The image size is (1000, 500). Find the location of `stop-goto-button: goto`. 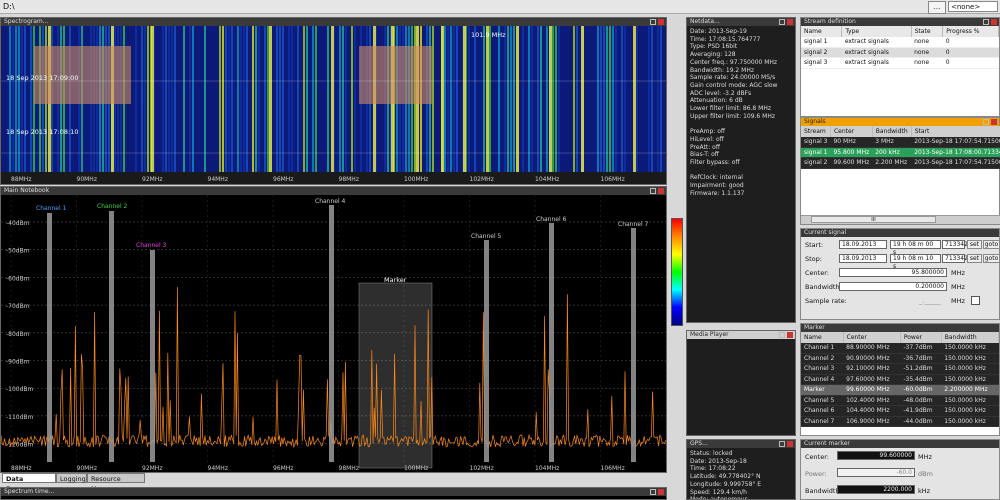

stop-goto-button: goto is located at coordinates (991, 258).